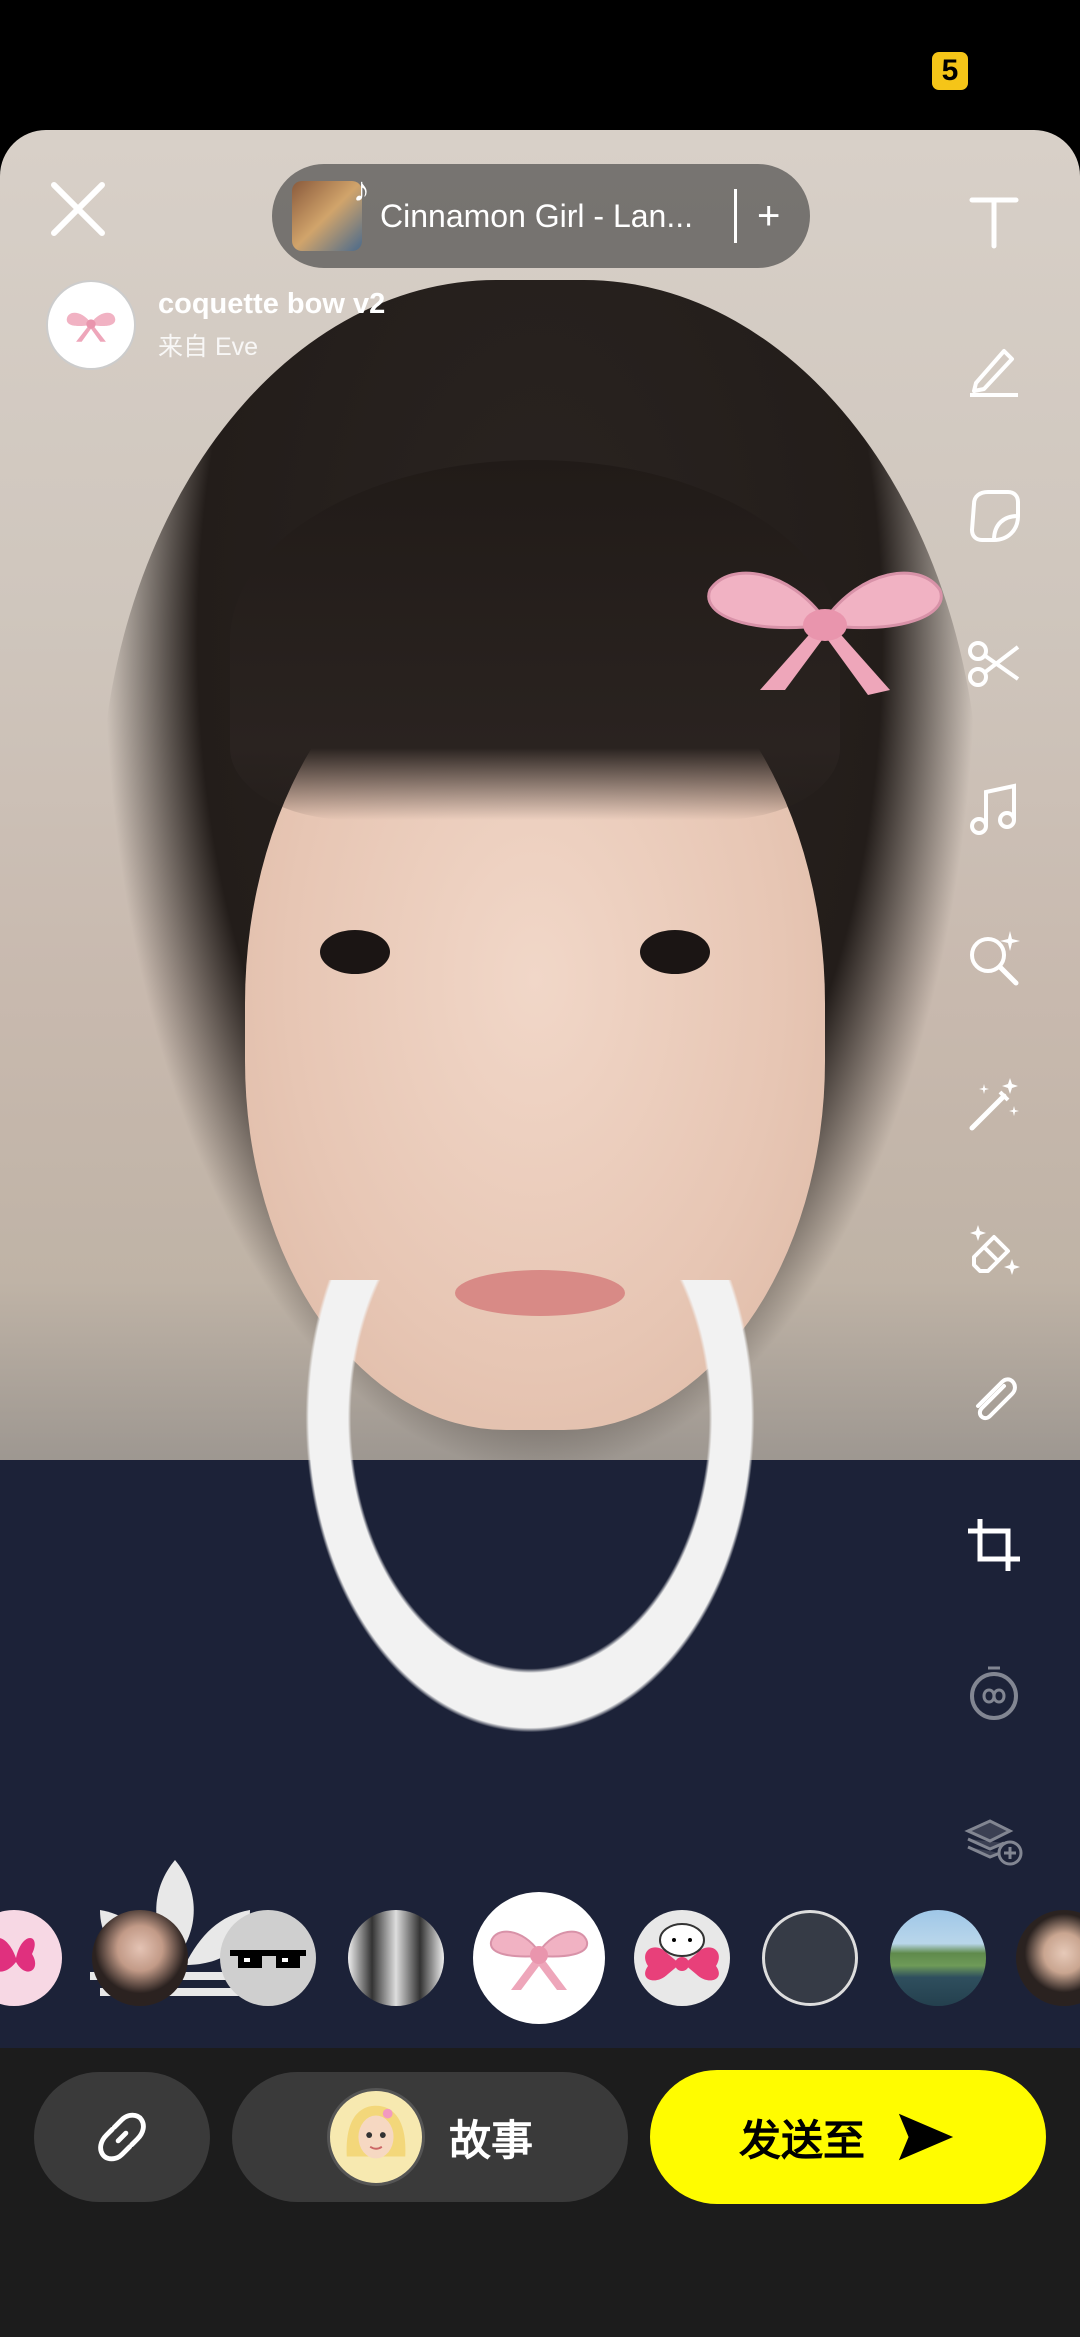 The image size is (1080, 2337). I want to click on lens-mirror, so click(396, 1958).